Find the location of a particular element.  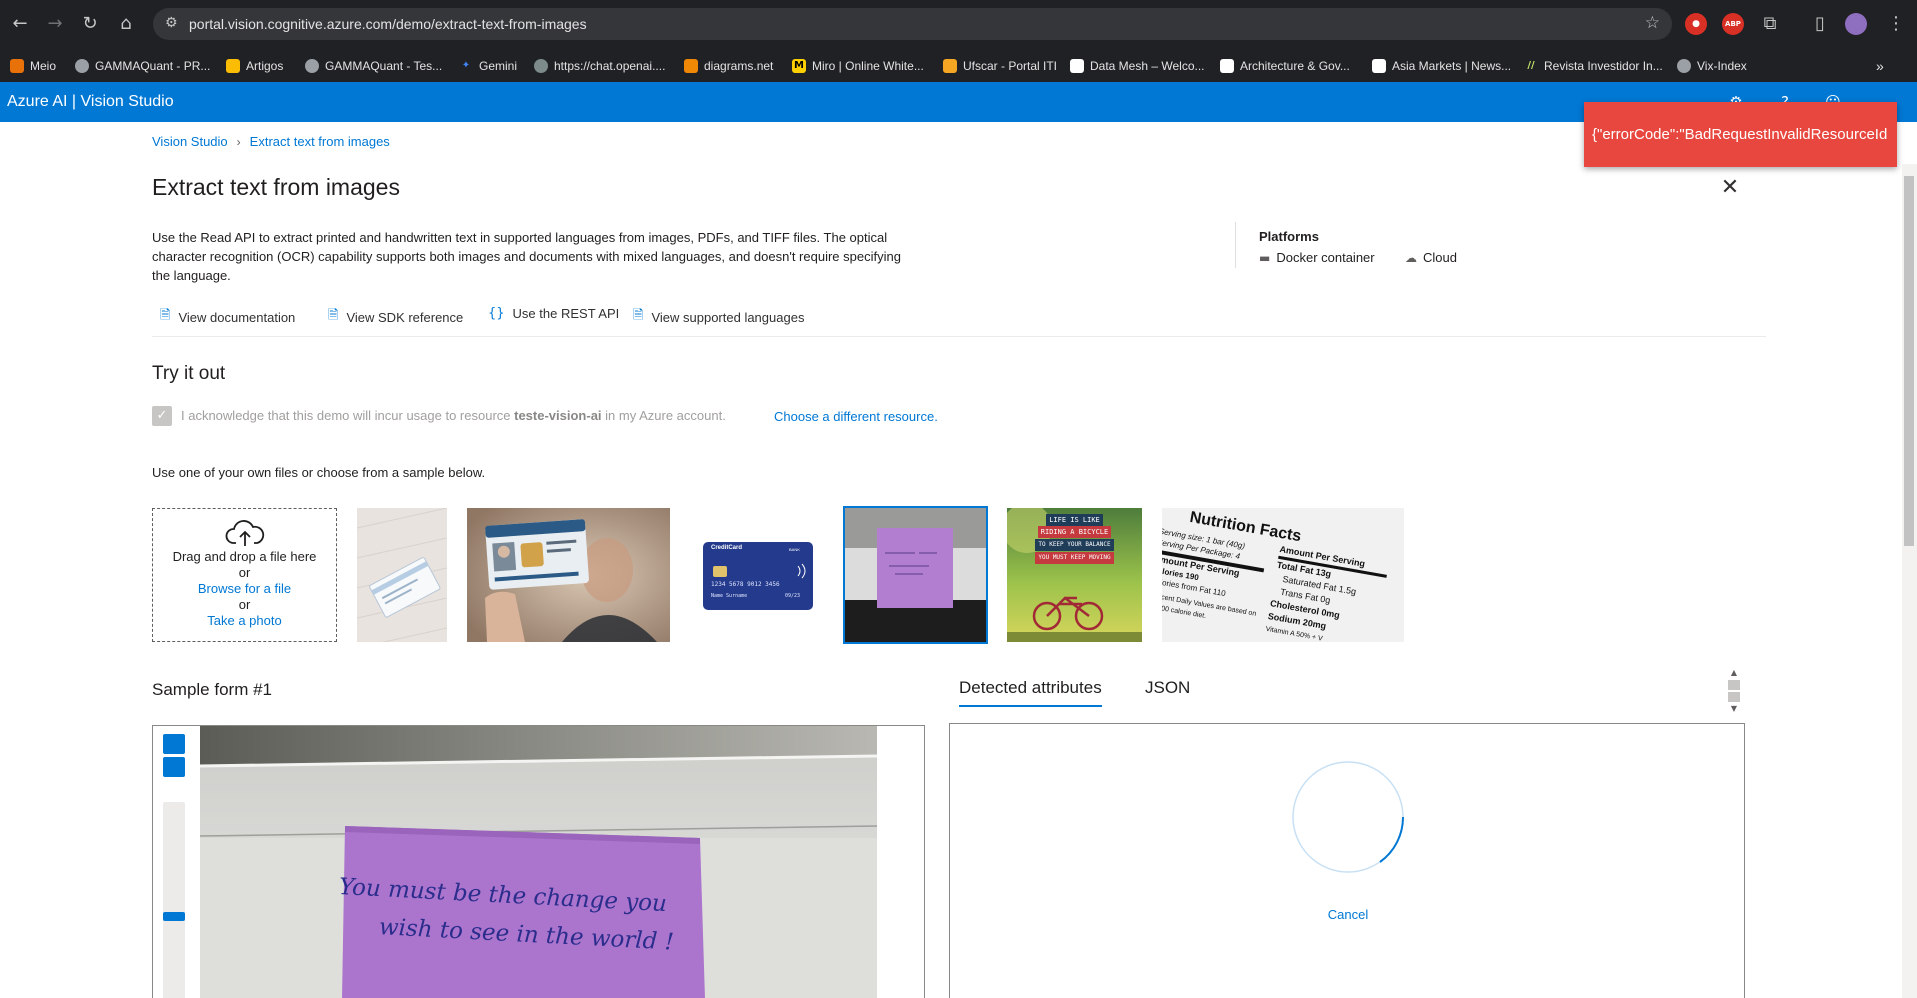

openai-icon is located at coordinates (541, 65).